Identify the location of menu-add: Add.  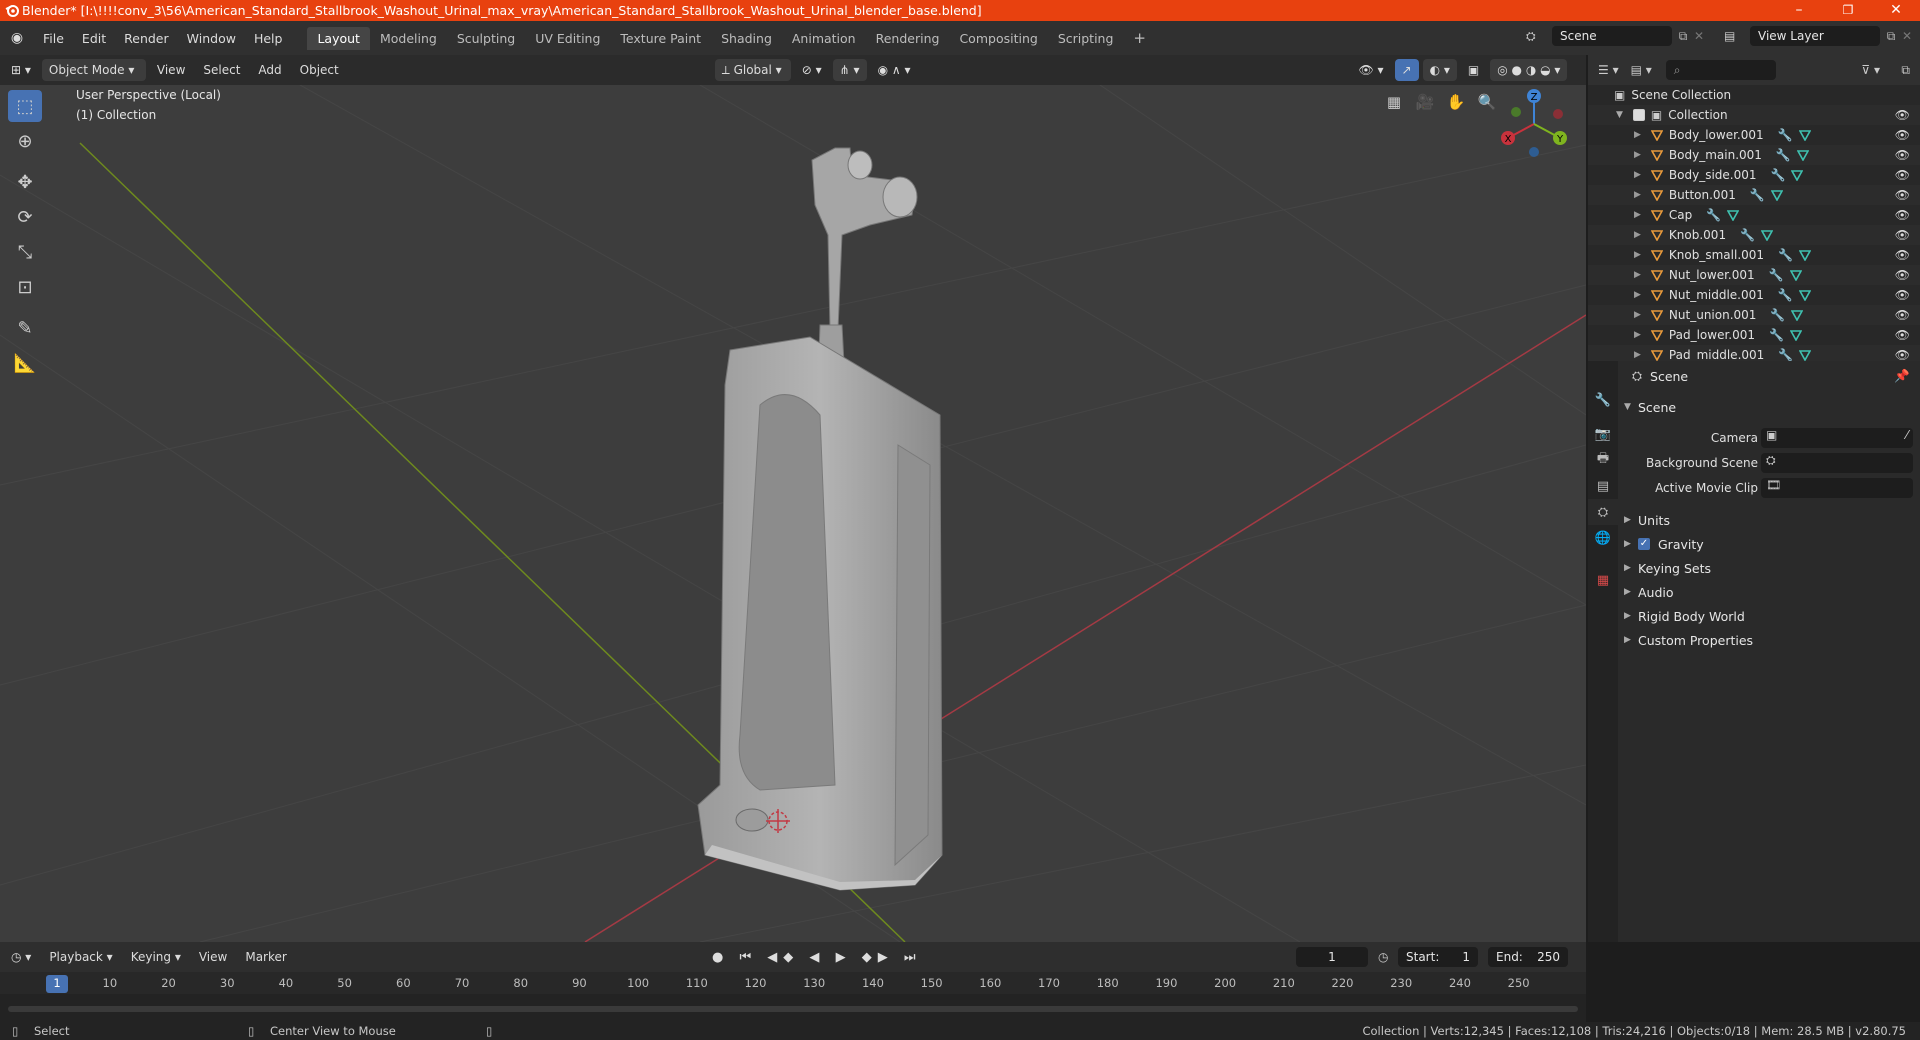
(269, 70).